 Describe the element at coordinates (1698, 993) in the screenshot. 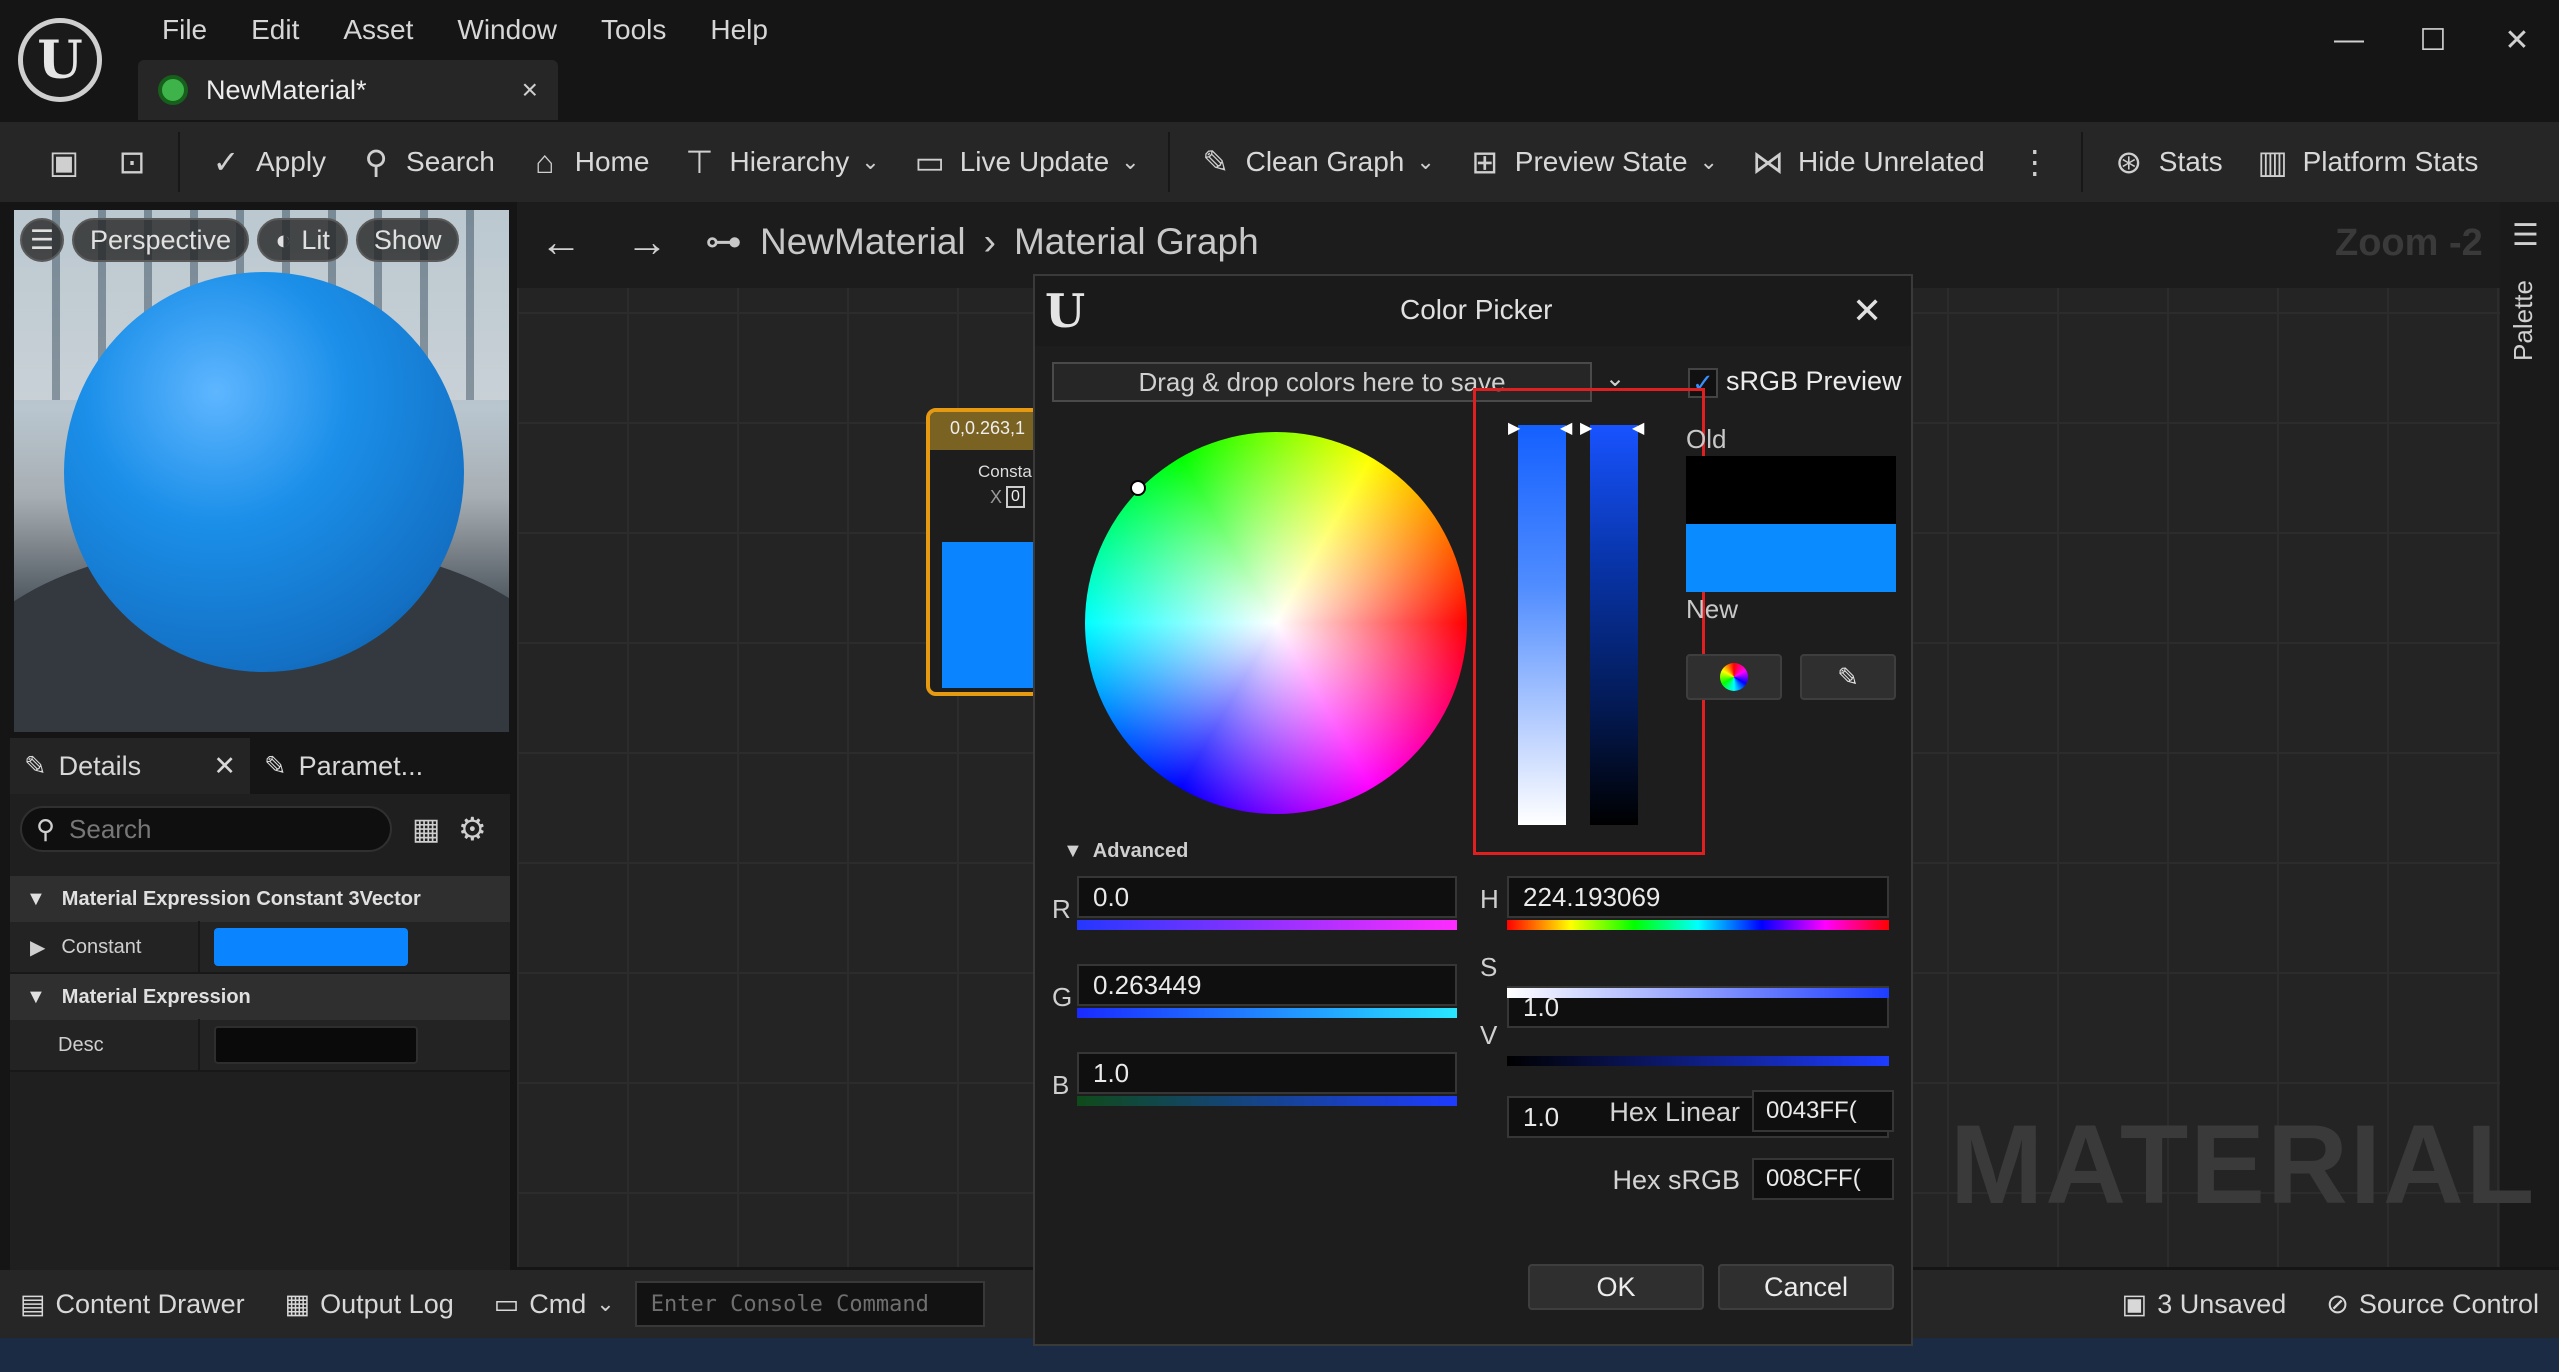

I see `s-channel-gradient` at that location.